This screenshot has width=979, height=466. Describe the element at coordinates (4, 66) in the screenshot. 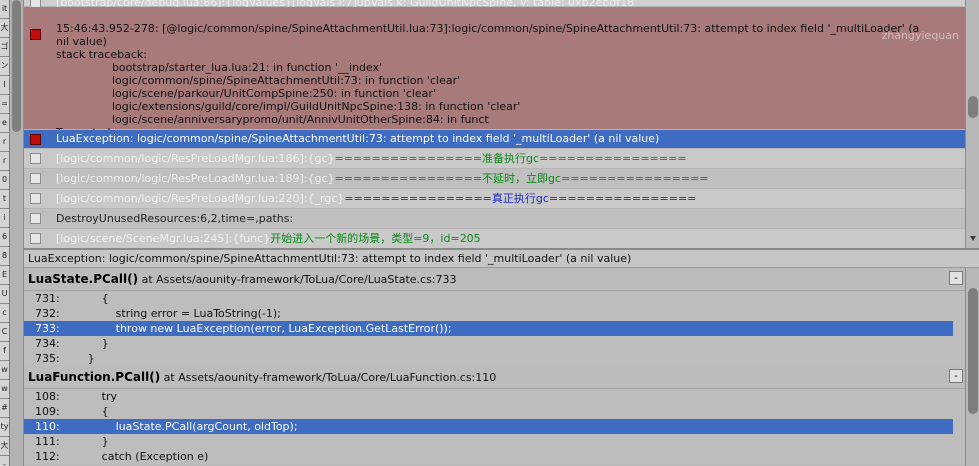

I see `adjacent-tab: ン` at that location.